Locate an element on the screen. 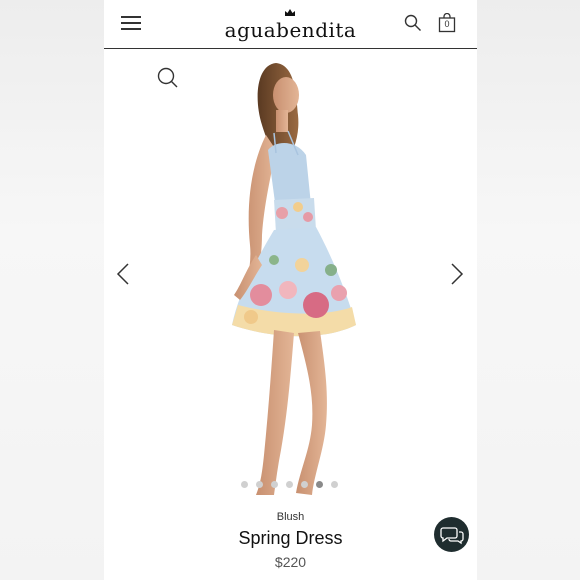  chat-button is located at coordinates (451, 534).